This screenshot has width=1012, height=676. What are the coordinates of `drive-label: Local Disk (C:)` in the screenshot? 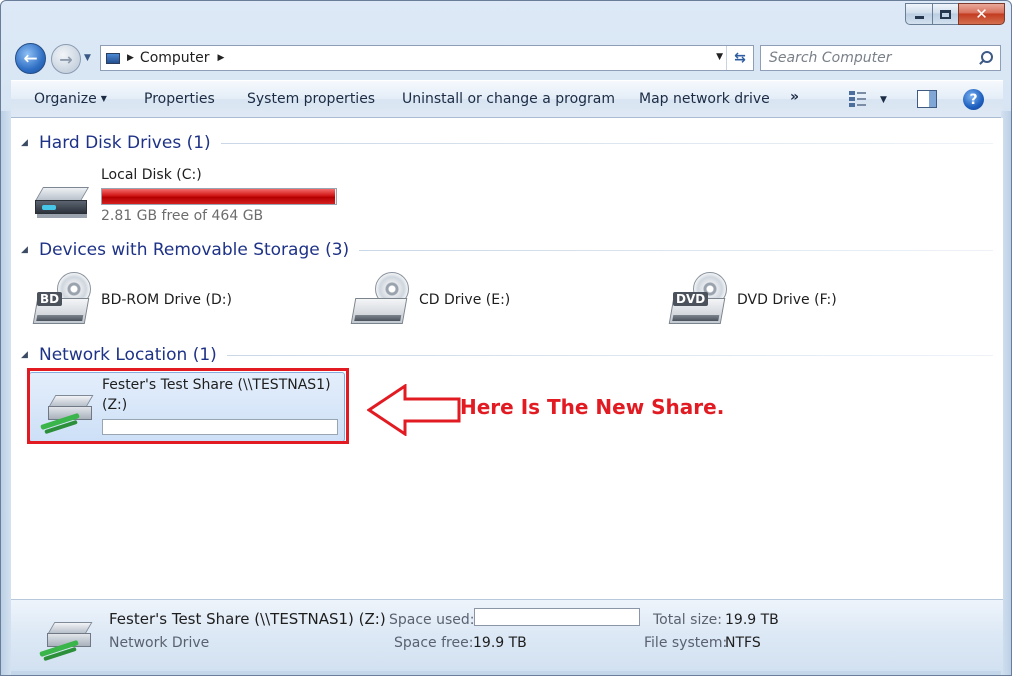 It's located at (151, 175).